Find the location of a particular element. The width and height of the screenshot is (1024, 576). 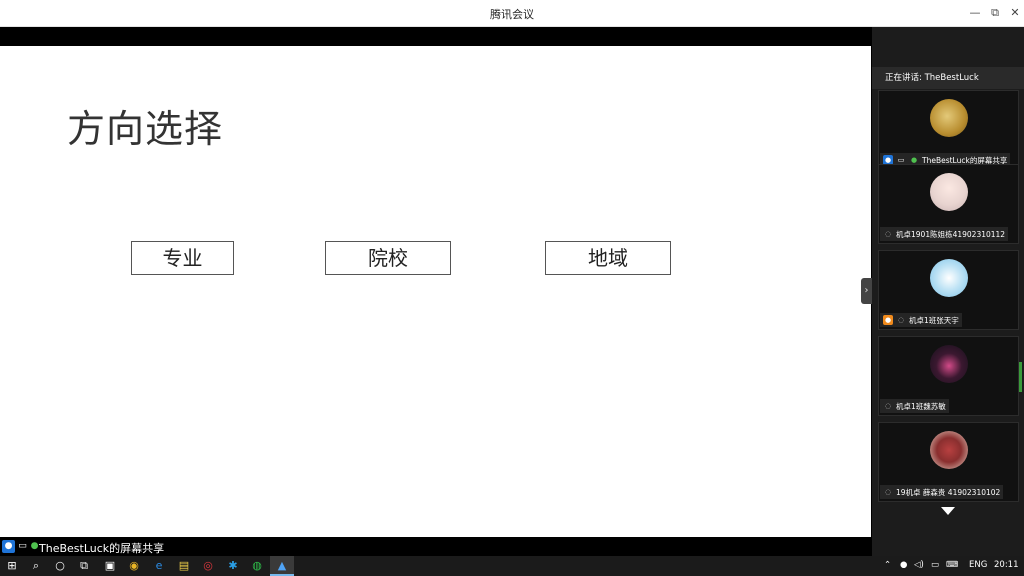

panel-scrollbar is located at coordinates (1020, 377).